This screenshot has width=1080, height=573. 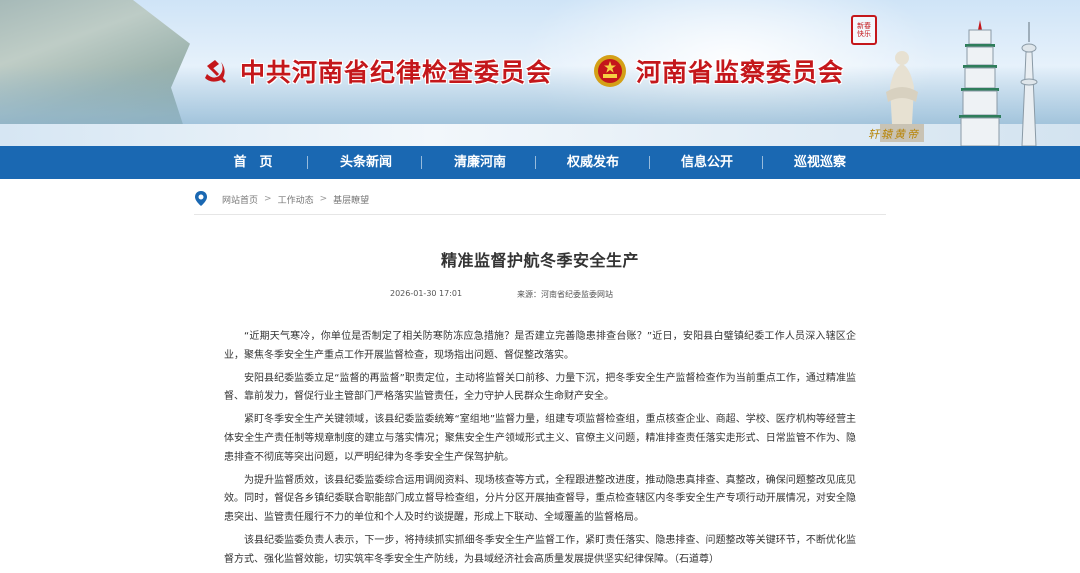 I want to click on tv-tower-image, so click(x=1029, y=84).